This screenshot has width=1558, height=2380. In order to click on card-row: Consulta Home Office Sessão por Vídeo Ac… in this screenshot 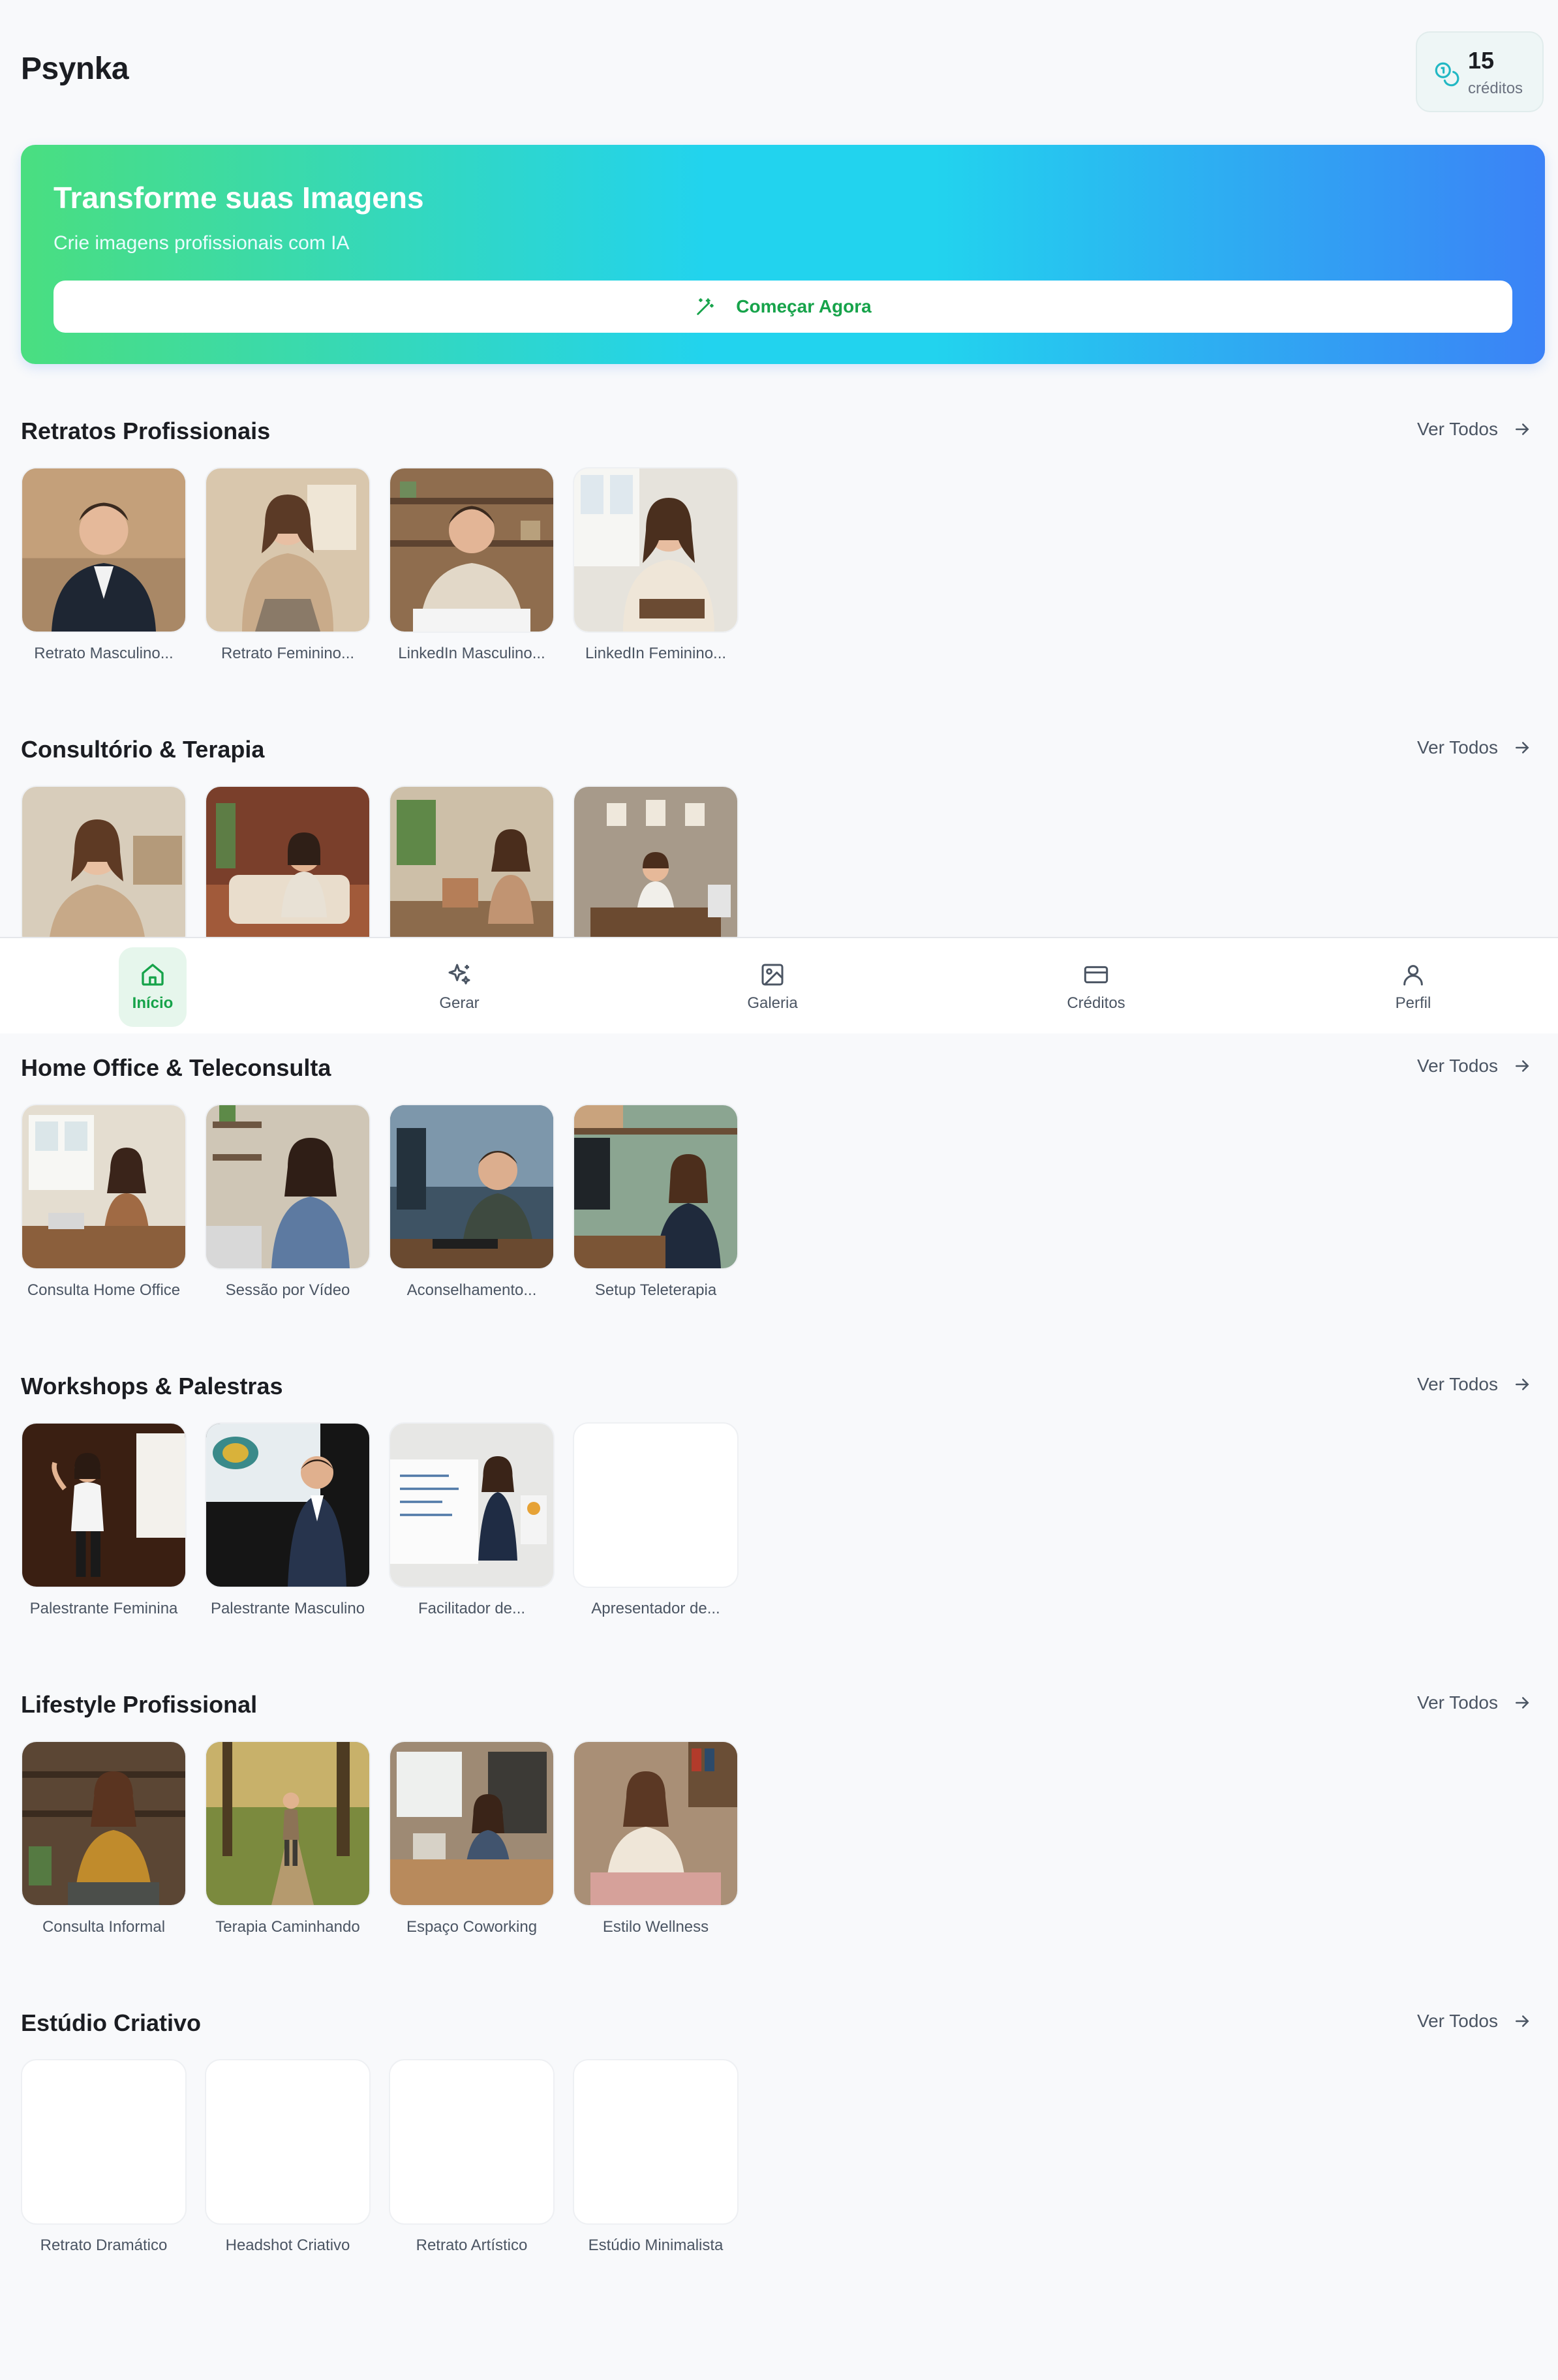, I will do `click(380, 1202)`.